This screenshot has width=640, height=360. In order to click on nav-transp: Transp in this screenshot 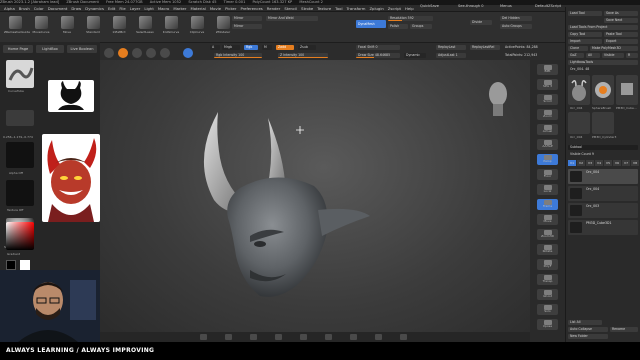, I will do `click(547, 279)`.